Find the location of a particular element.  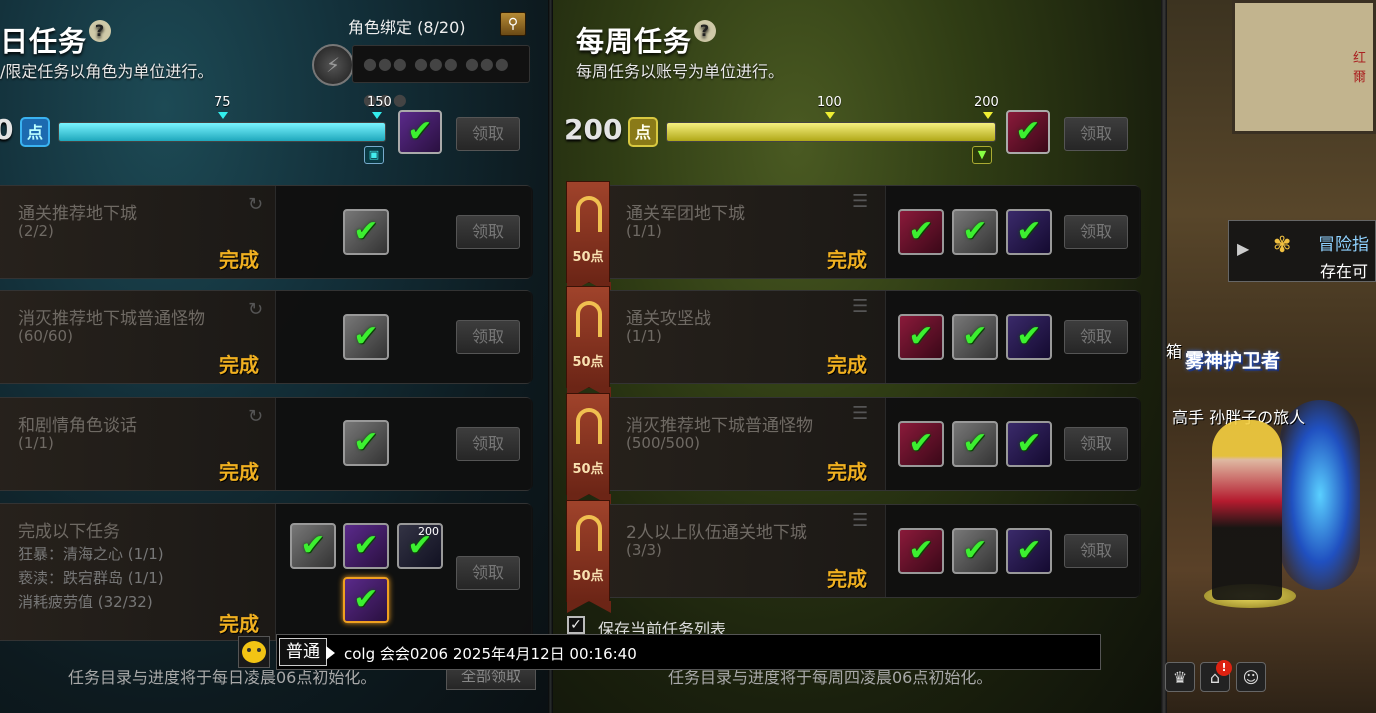

chat-input-text: colg 会会0206 2025年4月12日 00:16:40 is located at coordinates (490, 653).